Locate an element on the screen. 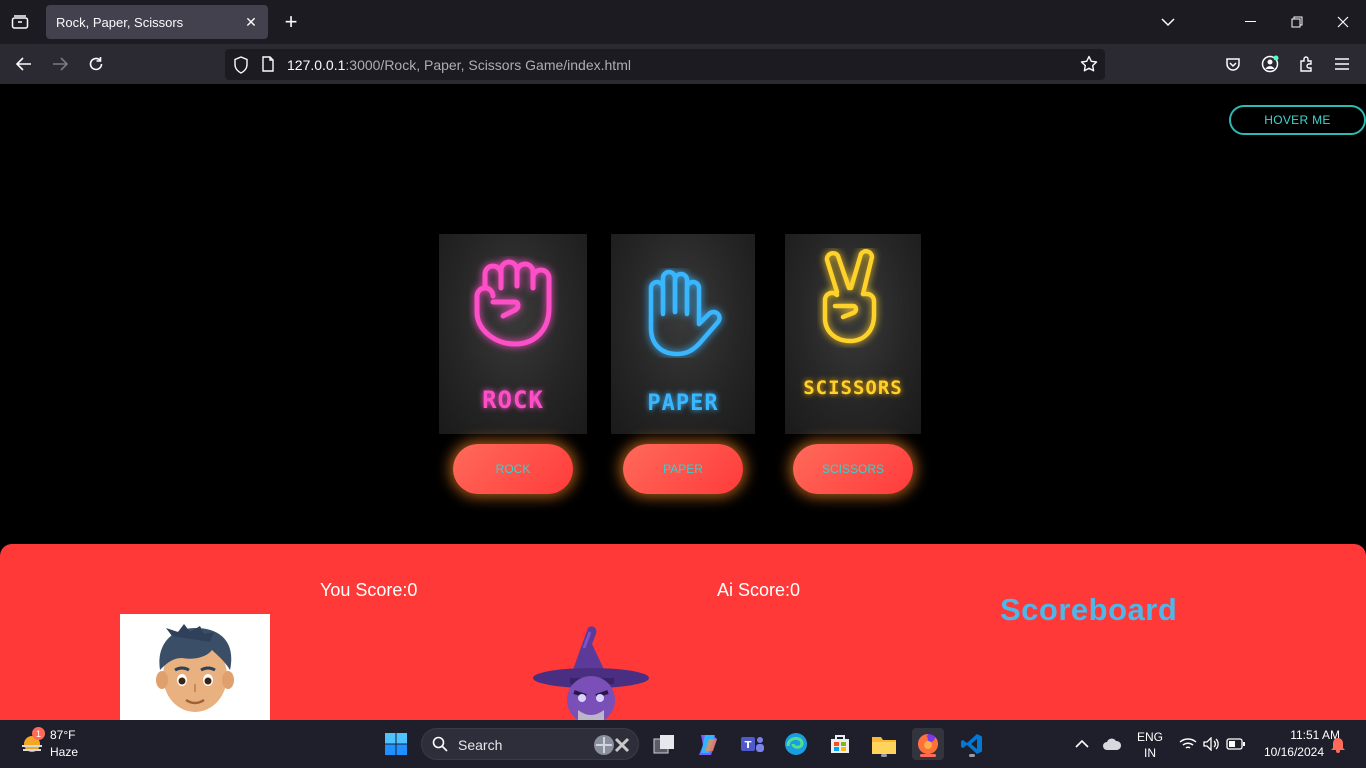 Image resolution: width=1366 pixels, height=768 pixels. back-arrow-icon is located at coordinates (24, 64).